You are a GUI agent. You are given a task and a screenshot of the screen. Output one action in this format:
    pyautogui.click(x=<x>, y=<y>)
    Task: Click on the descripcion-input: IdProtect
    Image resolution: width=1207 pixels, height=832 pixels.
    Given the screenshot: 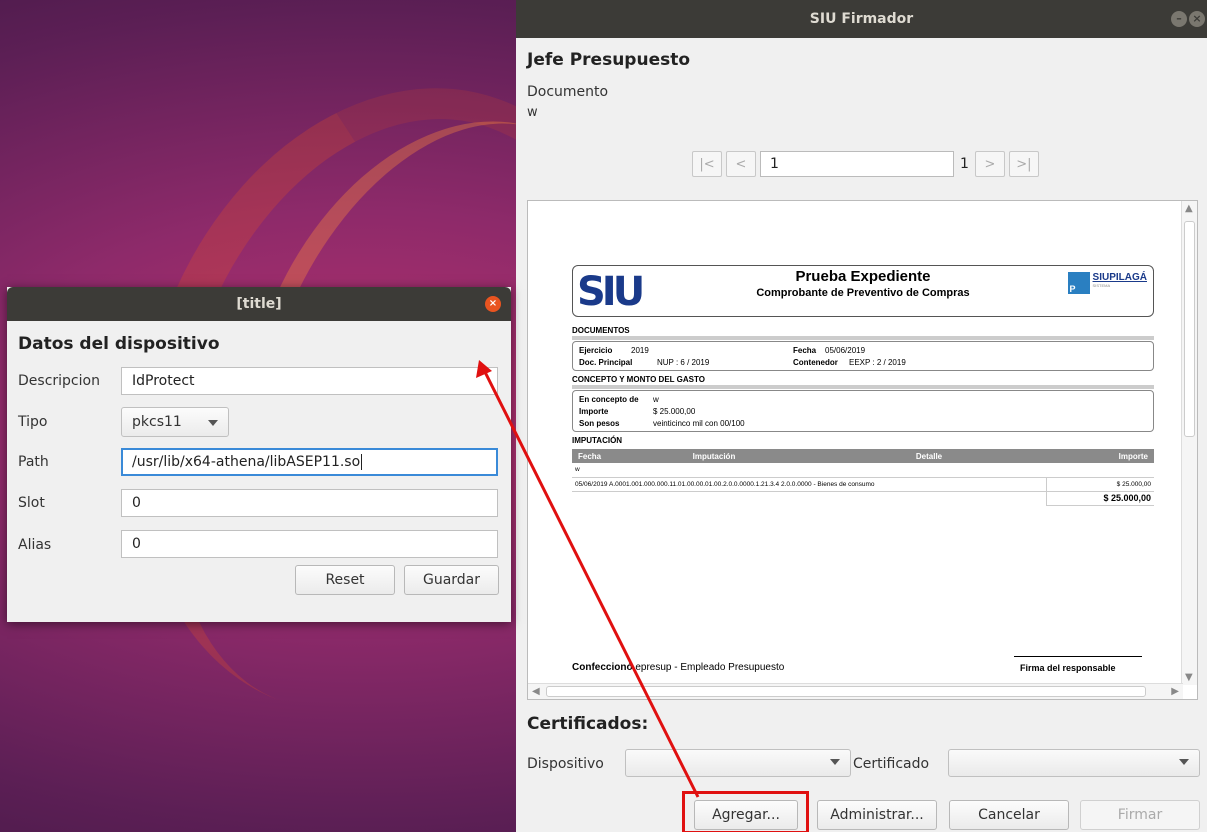 What is the action you would take?
    pyautogui.click(x=309, y=381)
    